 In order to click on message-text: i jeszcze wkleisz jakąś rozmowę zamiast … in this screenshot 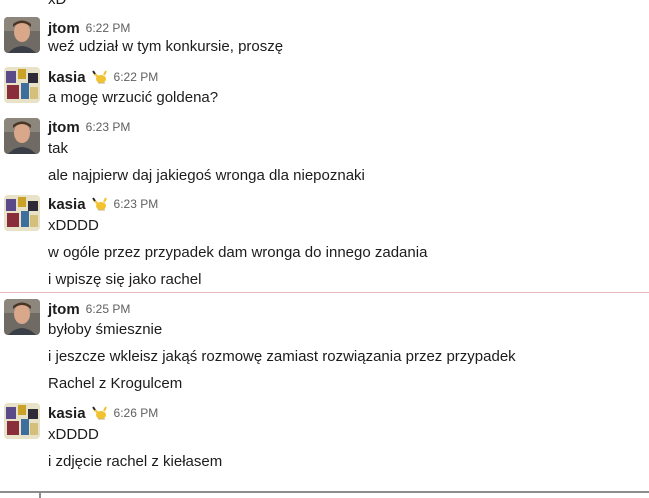, I will do `click(282, 356)`.